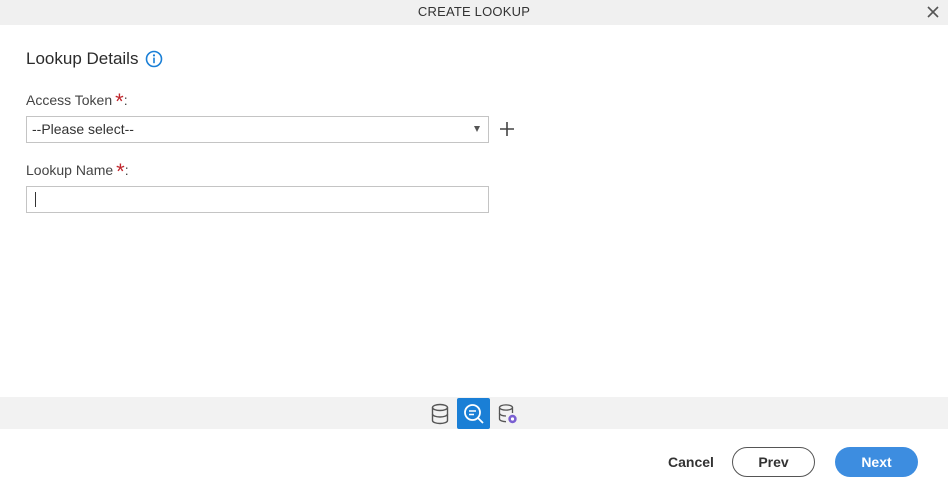 The image size is (948, 486). I want to click on lookup-name-label: Lookup Name *:, so click(77, 172).